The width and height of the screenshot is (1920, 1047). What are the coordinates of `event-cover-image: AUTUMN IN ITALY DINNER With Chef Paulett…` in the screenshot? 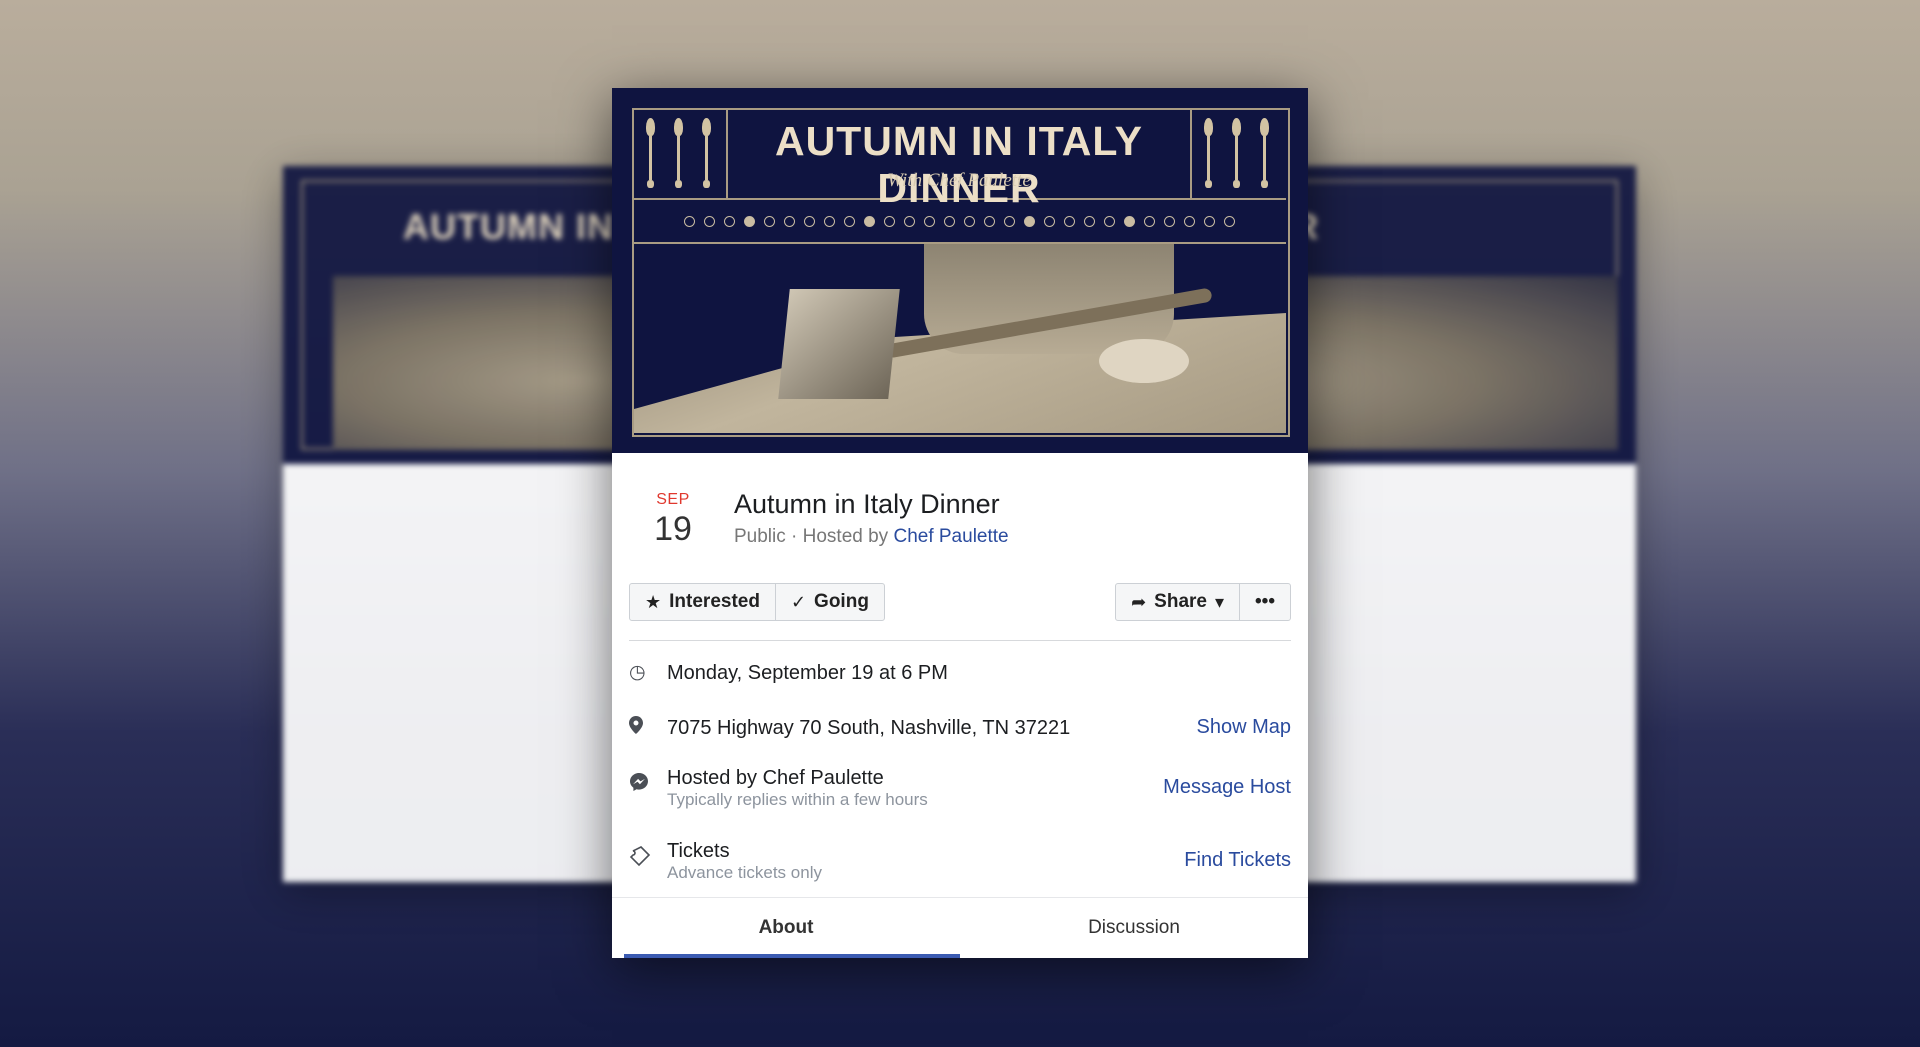 It's located at (960, 270).